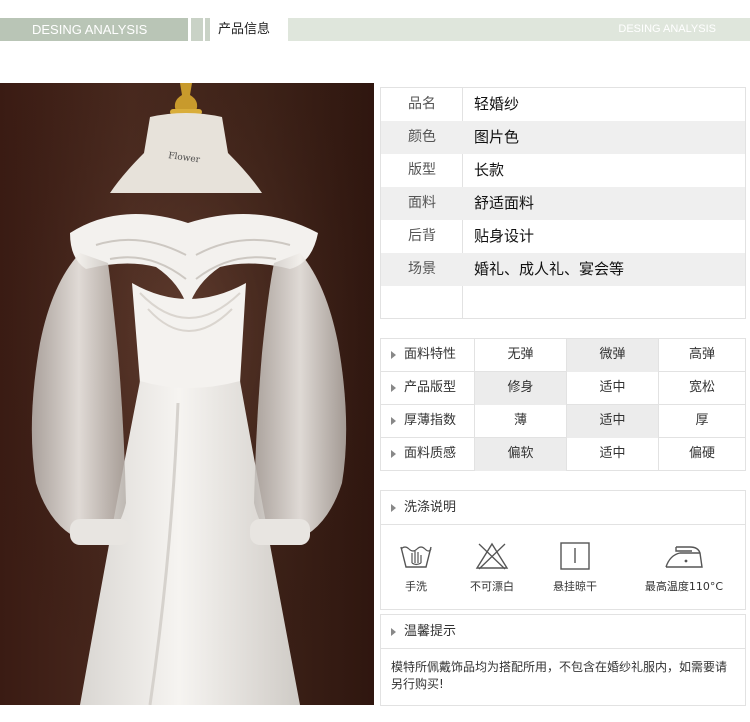 This screenshot has width=750, height=722. I want to click on attr-option: 偏硬, so click(701, 454).